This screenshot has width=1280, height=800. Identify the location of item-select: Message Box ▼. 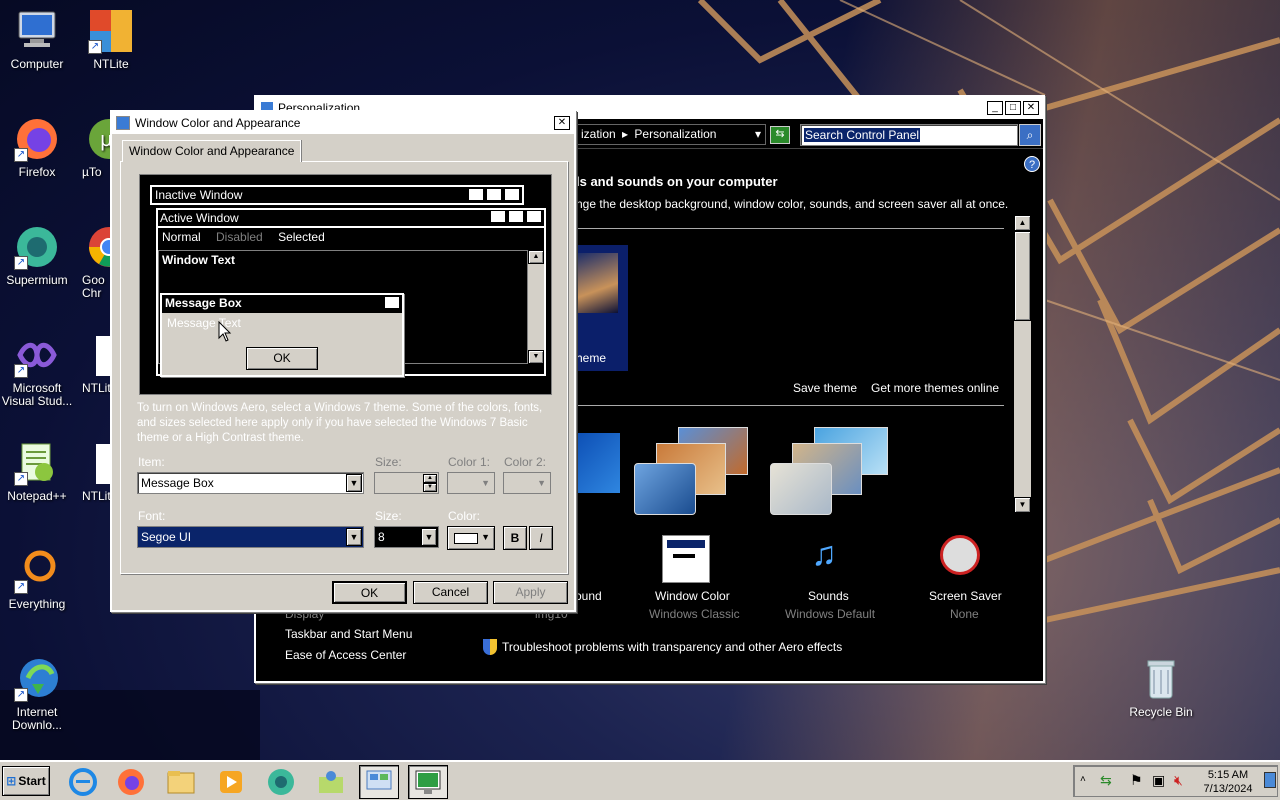
(250, 483).